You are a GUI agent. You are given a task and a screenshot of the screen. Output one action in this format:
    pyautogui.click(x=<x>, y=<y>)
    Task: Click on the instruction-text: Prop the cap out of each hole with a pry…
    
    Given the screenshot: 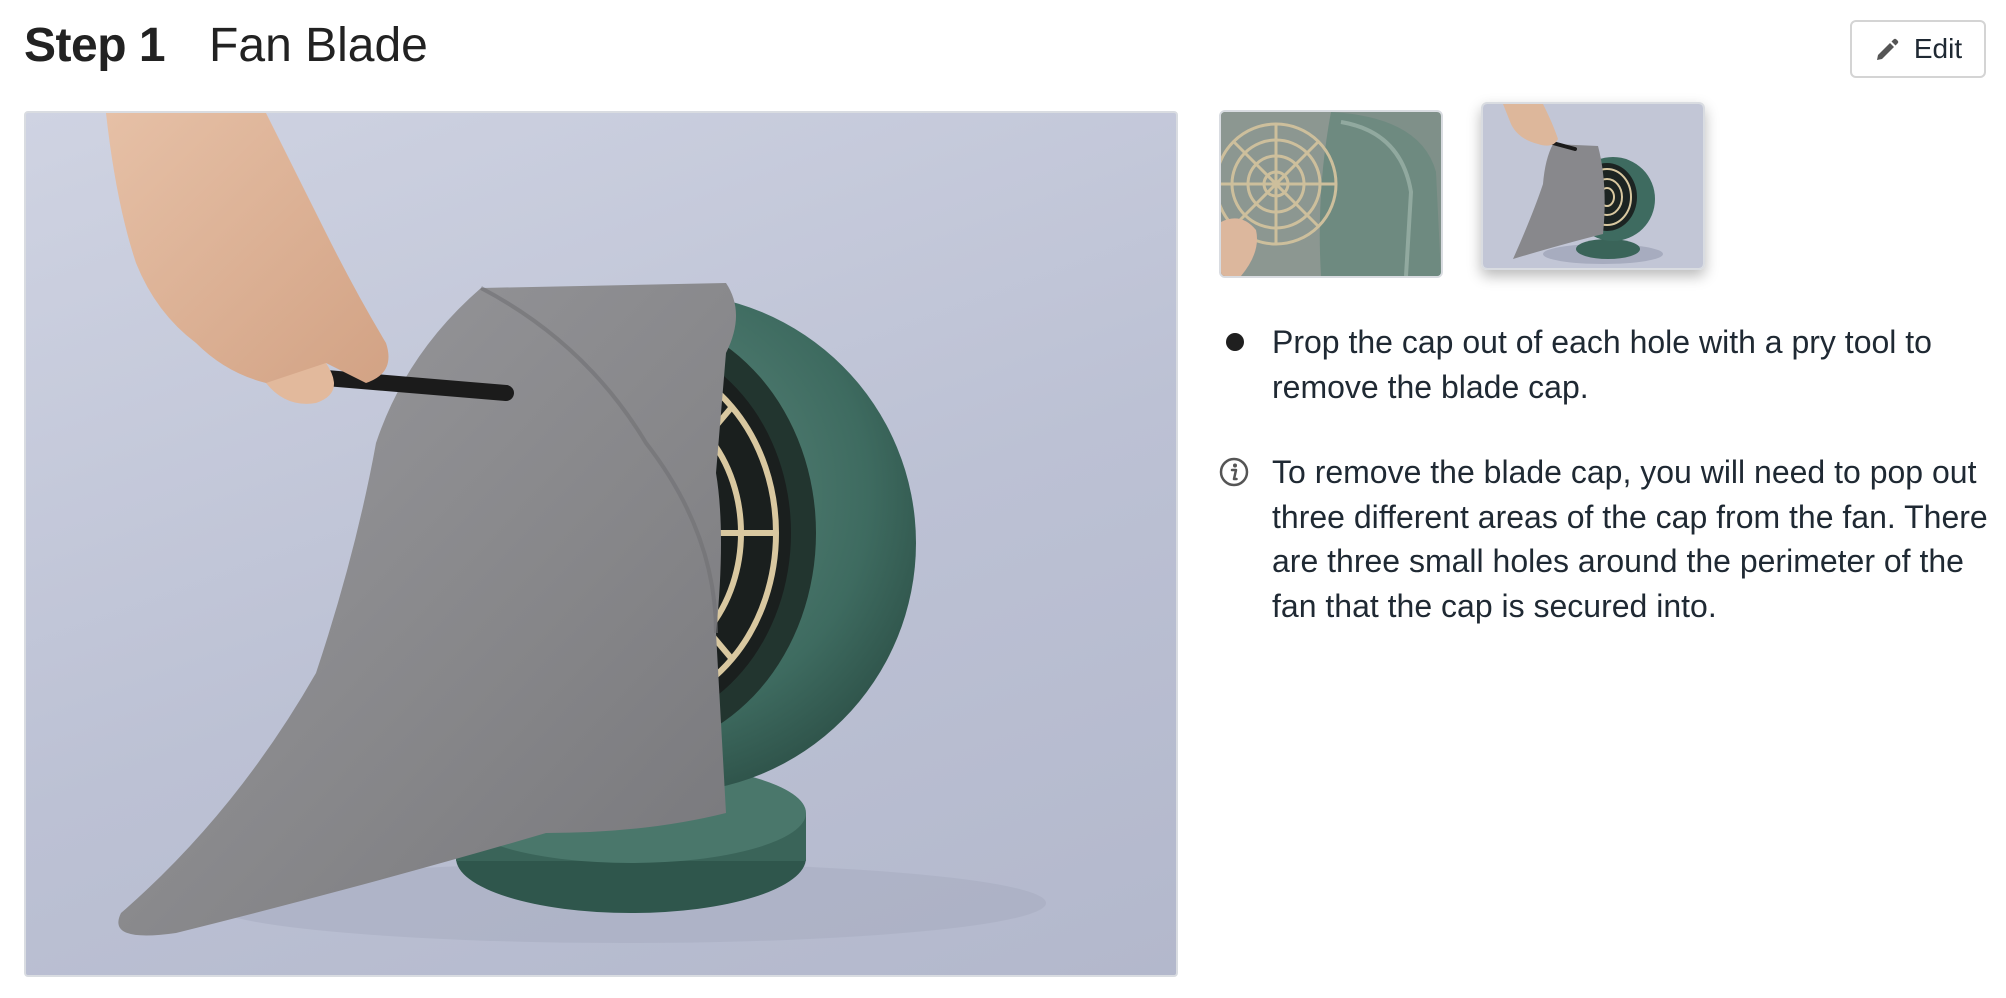 What is the action you would take?
    pyautogui.click(x=1602, y=364)
    